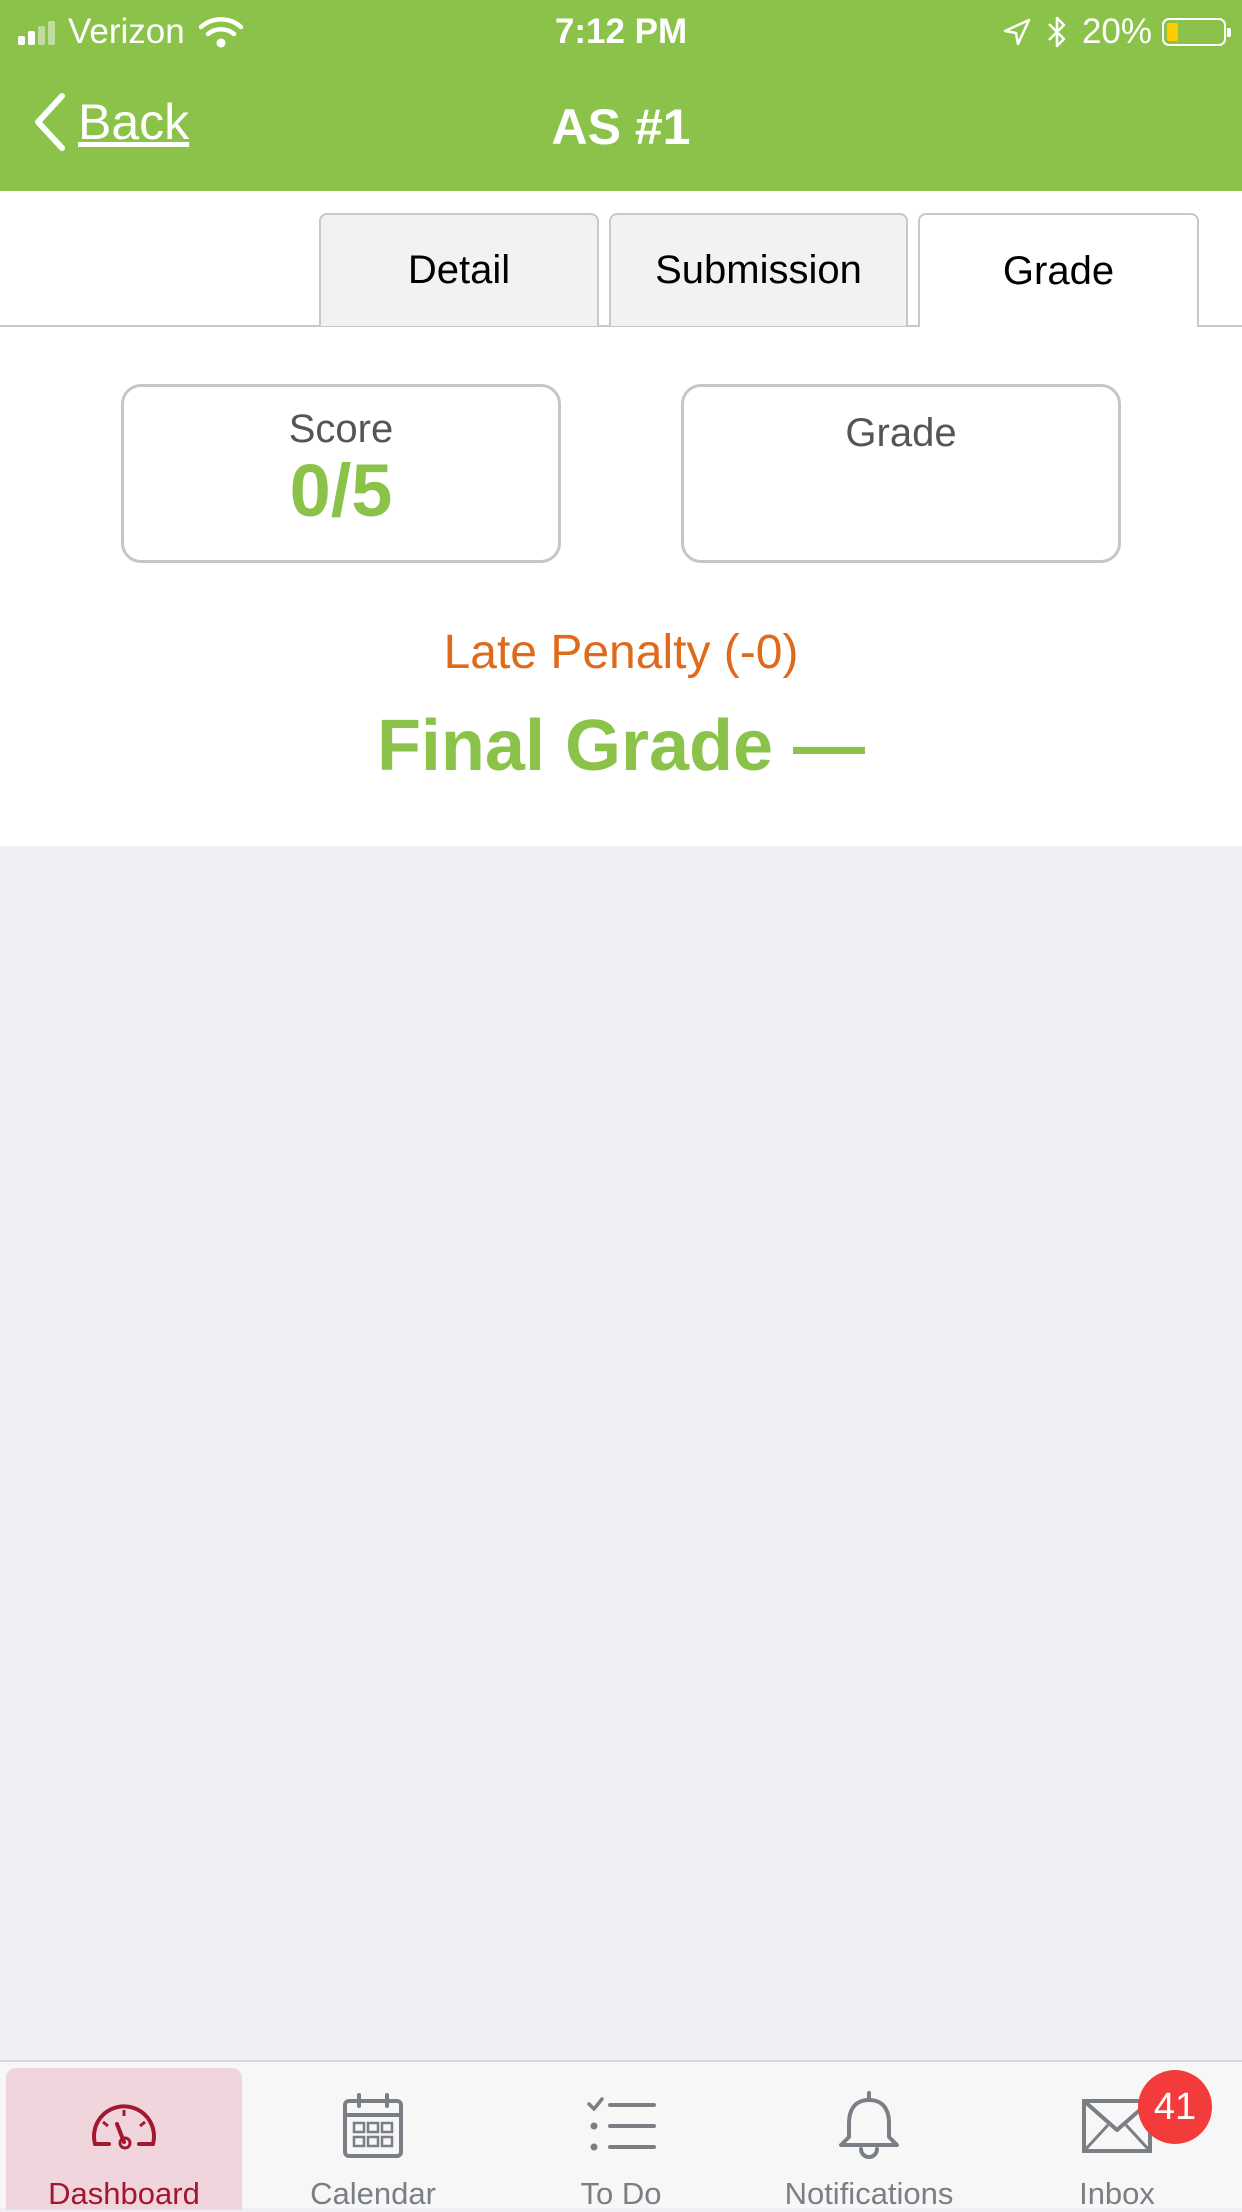 This screenshot has height=2212, width=1242. What do you see at coordinates (901, 433) in the screenshot?
I see `grade-label: Grade` at bounding box center [901, 433].